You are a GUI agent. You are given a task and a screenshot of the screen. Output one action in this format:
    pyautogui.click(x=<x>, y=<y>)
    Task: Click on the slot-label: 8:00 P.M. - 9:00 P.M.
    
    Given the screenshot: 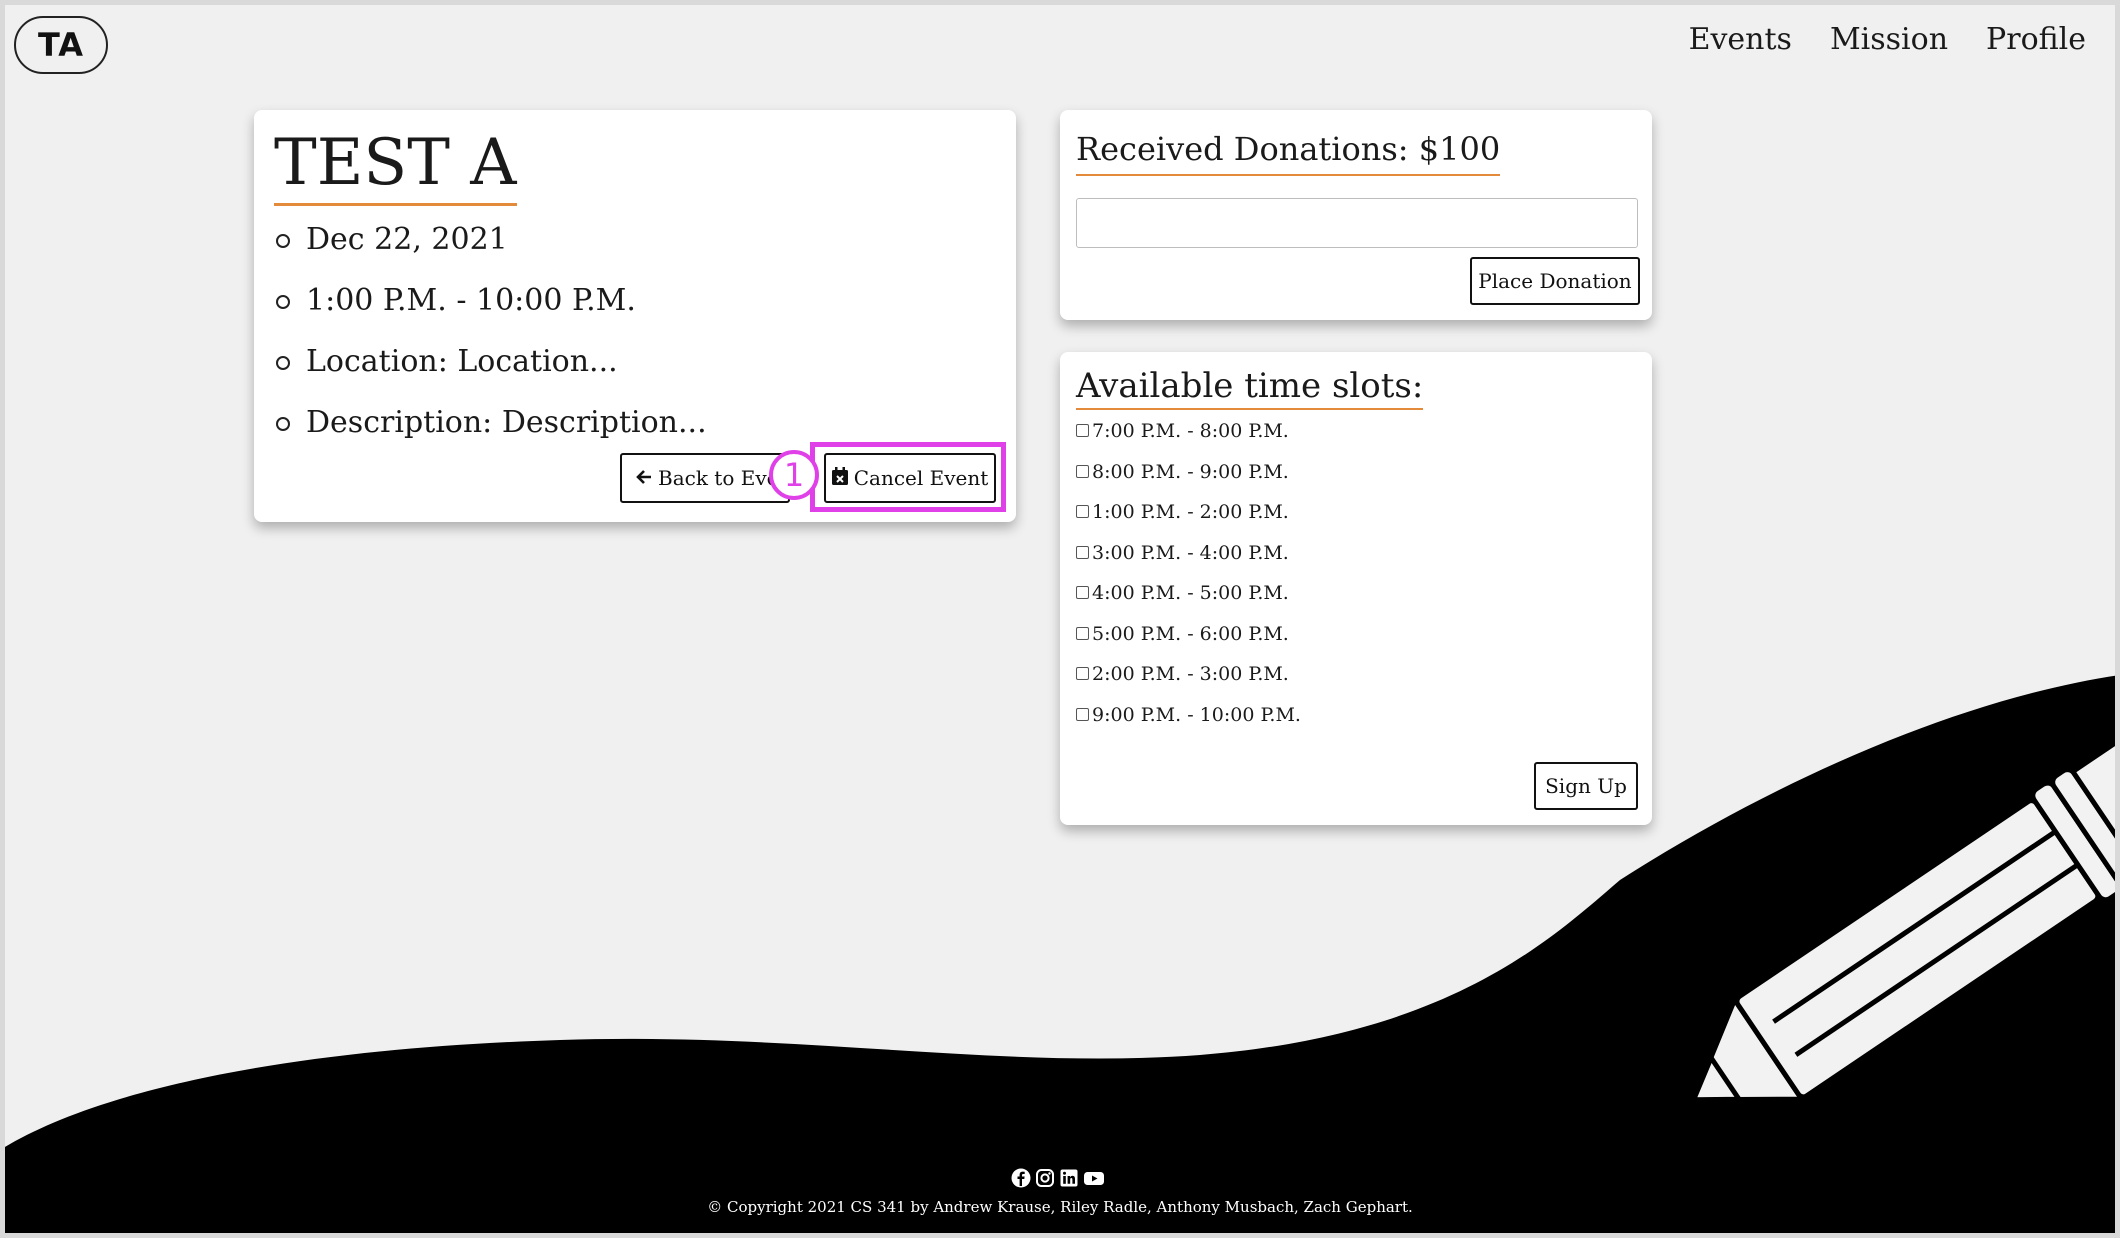 What is the action you would take?
    pyautogui.click(x=1190, y=472)
    